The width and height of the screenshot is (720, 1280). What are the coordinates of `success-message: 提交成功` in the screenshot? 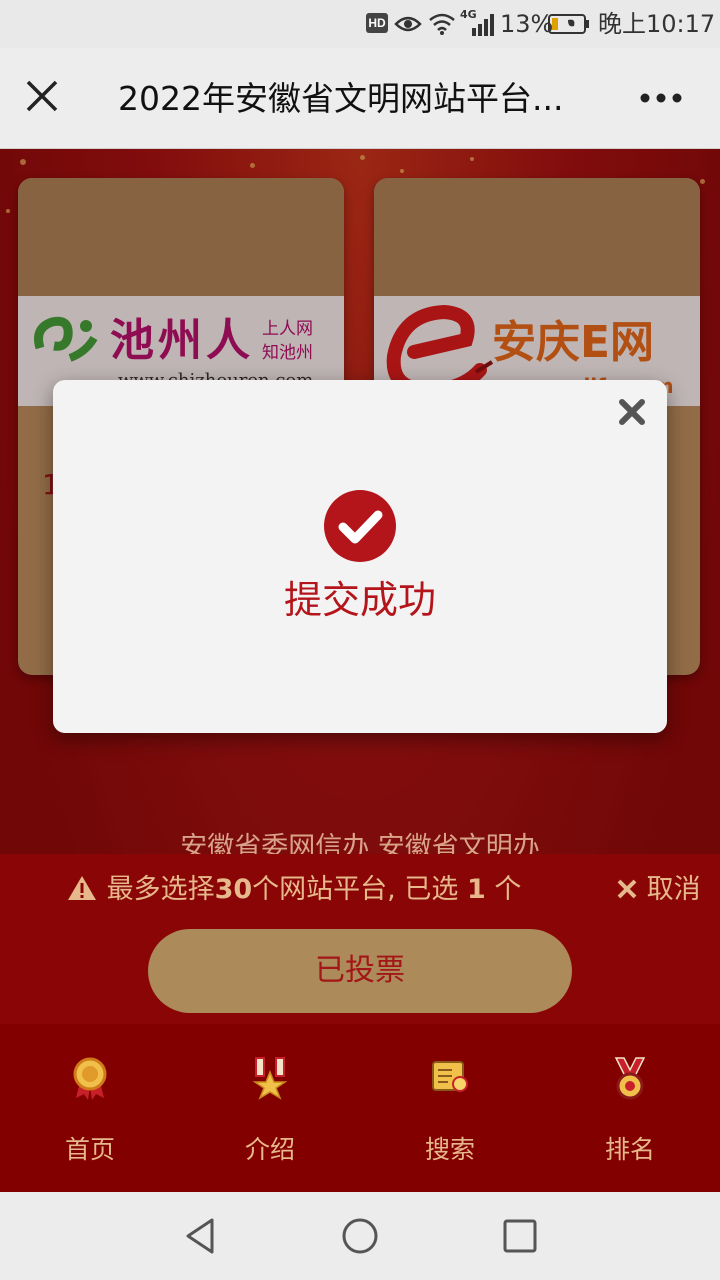 It's located at (359, 600).